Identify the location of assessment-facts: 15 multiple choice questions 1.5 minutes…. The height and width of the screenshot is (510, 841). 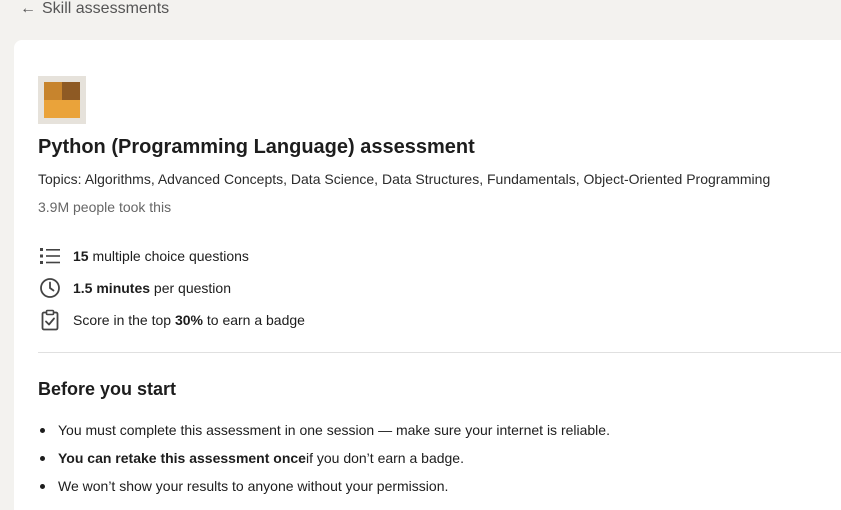
(171, 288).